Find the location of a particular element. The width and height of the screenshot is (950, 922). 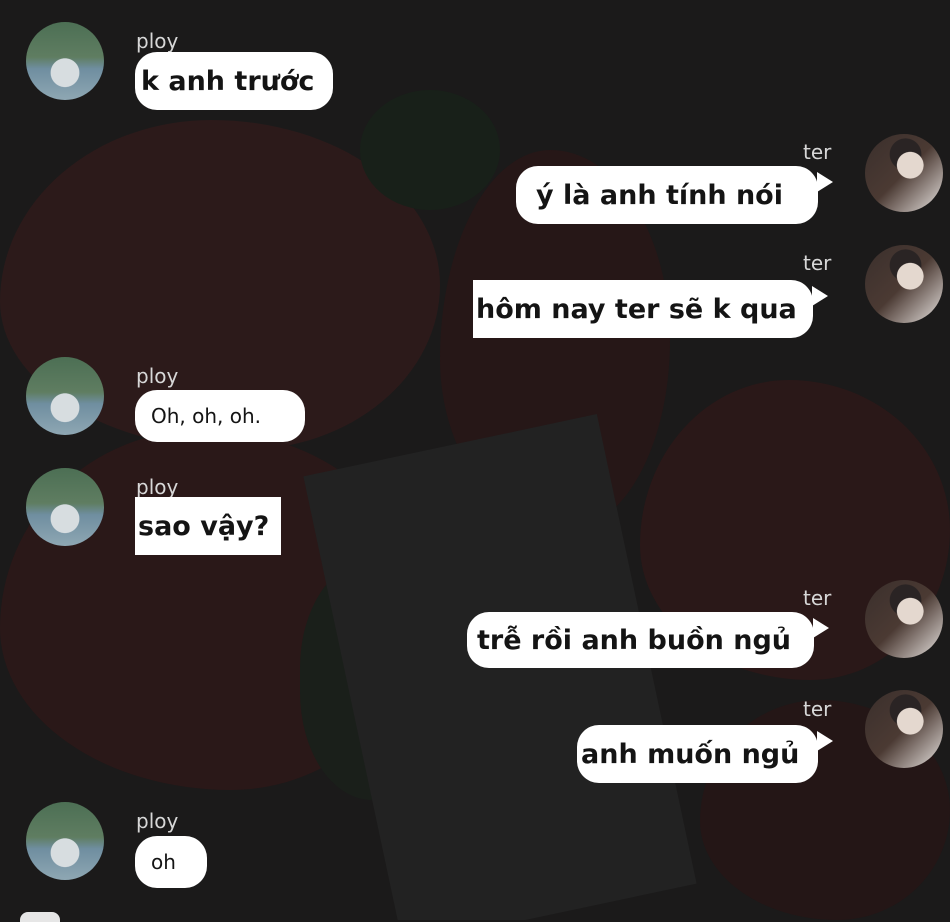

partial-bubble is located at coordinates (40, 917).